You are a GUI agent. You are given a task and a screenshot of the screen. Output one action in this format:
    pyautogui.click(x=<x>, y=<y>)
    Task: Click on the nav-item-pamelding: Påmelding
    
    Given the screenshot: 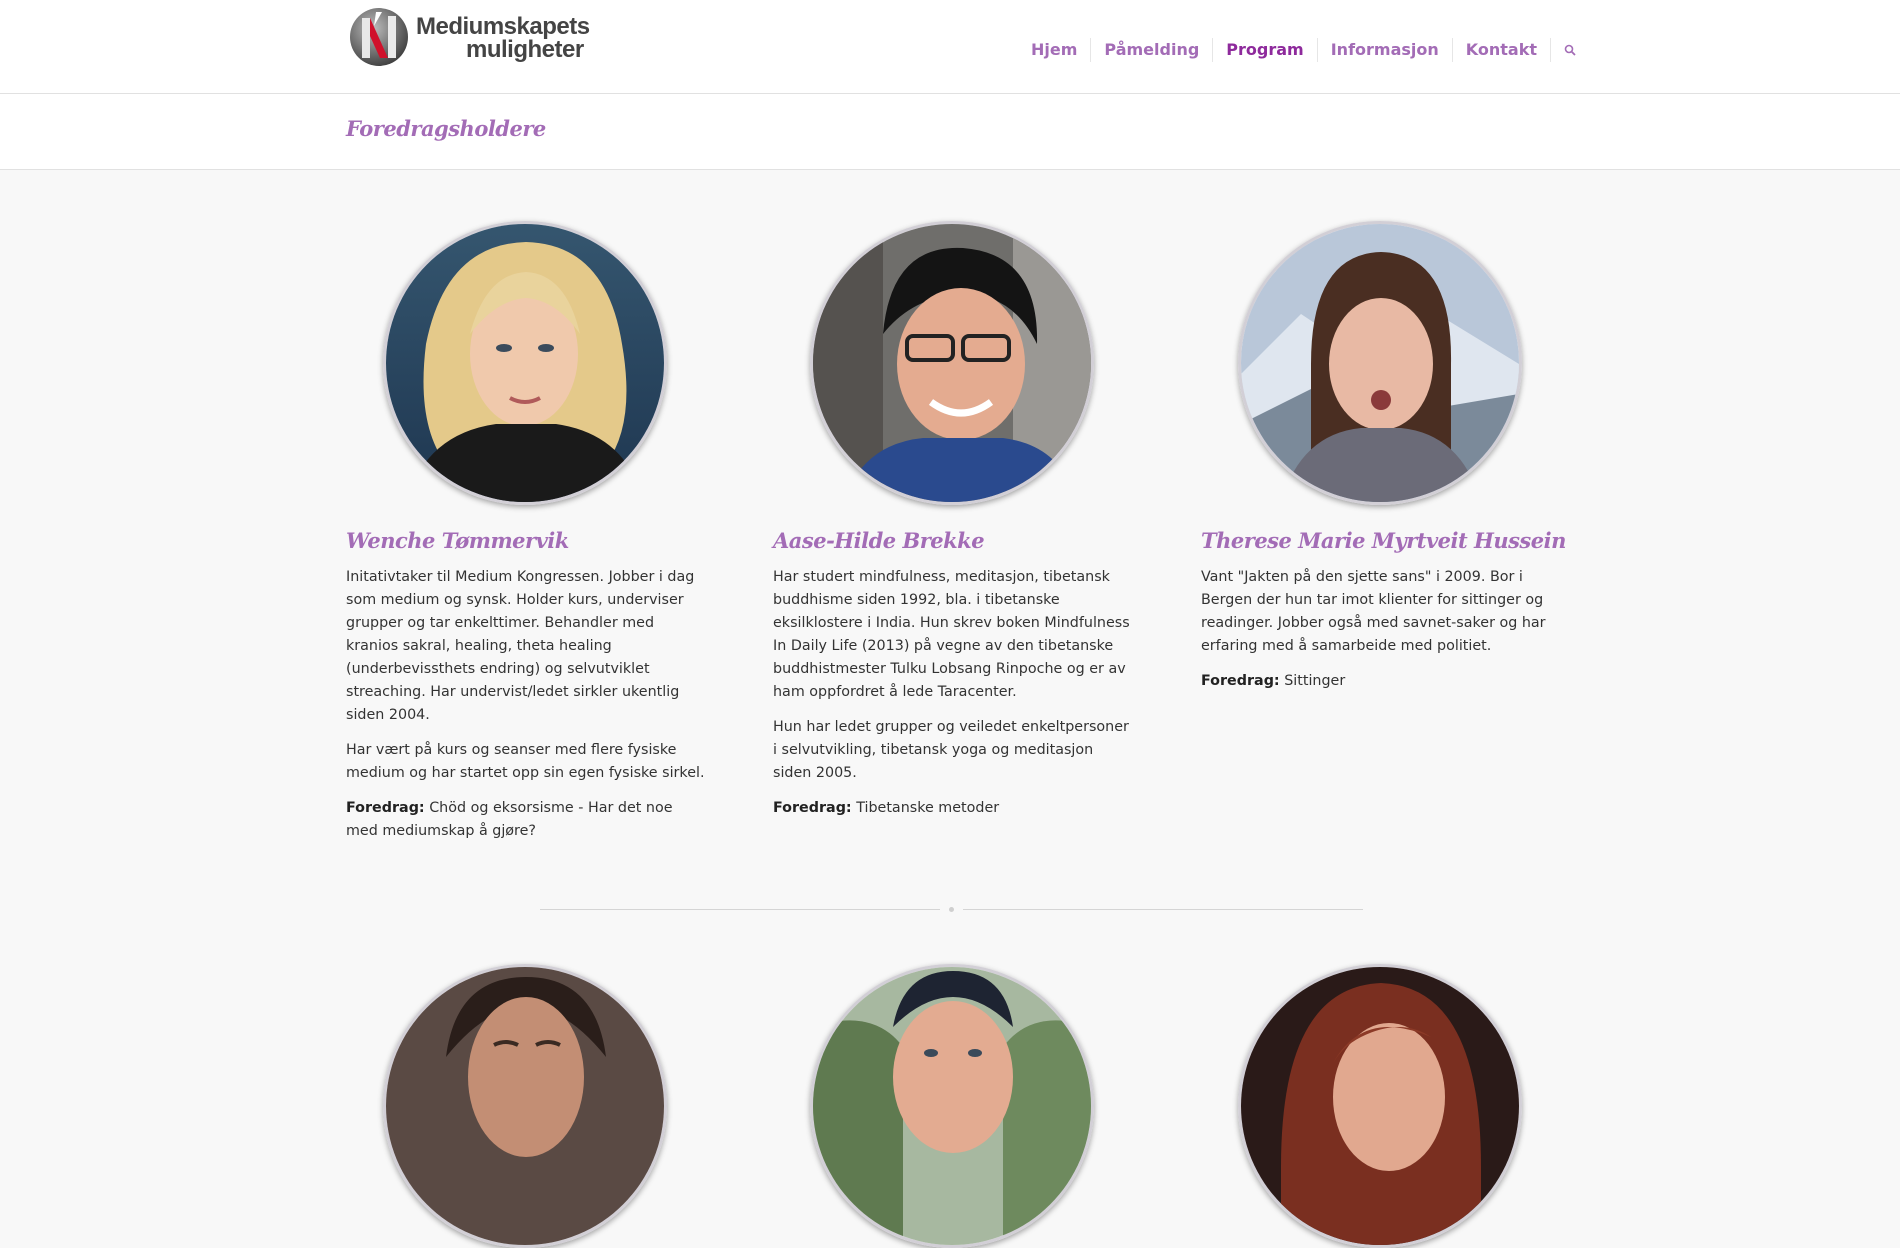 What is the action you would take?
    pyautogui.click(x=1151, y=50)
    